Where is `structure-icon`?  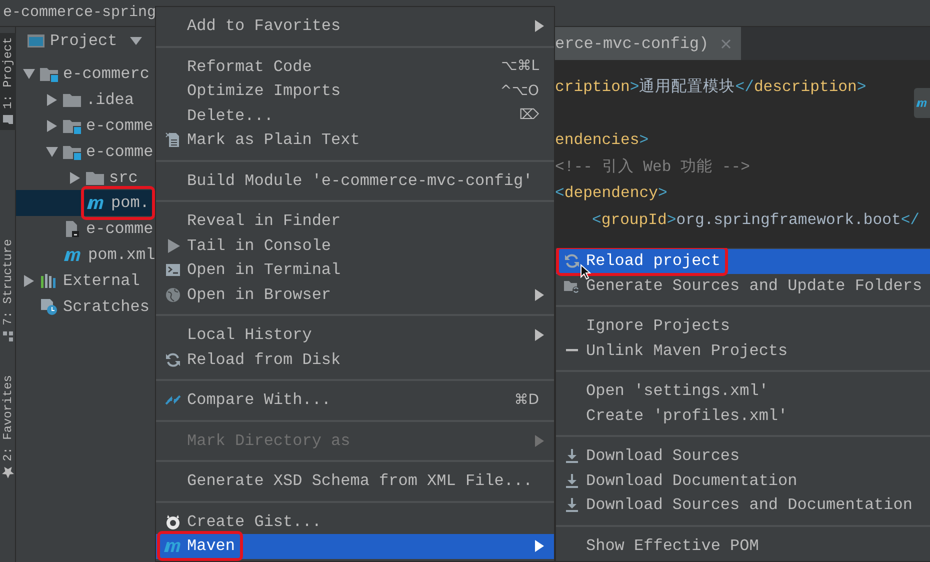
structure-icon is located at coordinates (8, 336).